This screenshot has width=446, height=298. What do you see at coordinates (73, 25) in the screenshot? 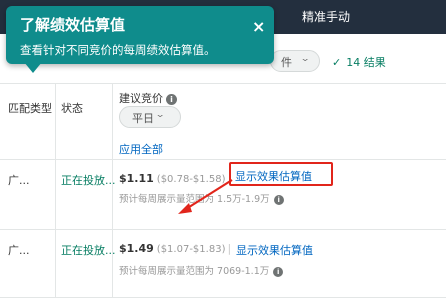
I see `tooltip-title: 了解绩效估算值` at bounding box center [73, 25].